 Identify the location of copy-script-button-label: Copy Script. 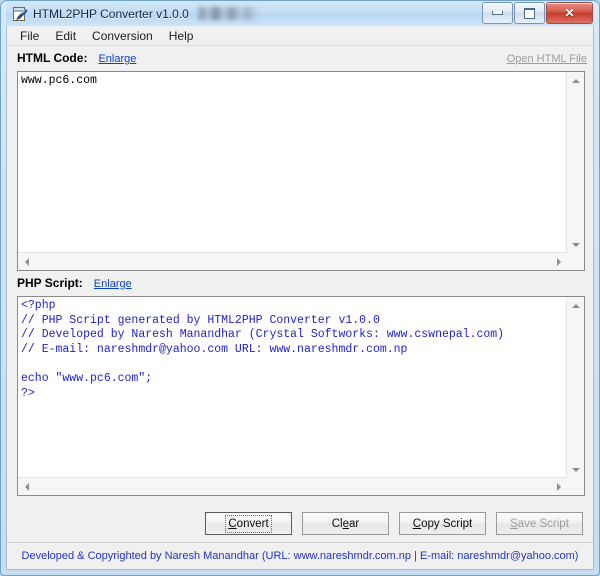
(442, 524).